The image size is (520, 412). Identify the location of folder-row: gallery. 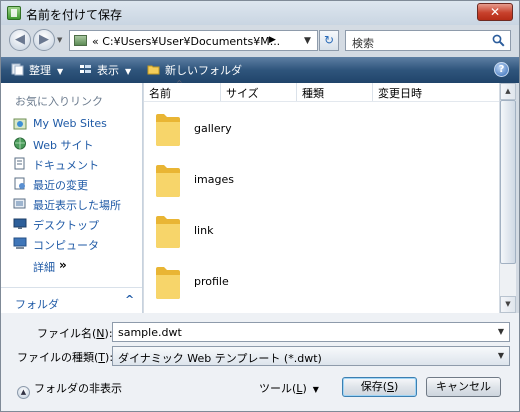
(314, 129).